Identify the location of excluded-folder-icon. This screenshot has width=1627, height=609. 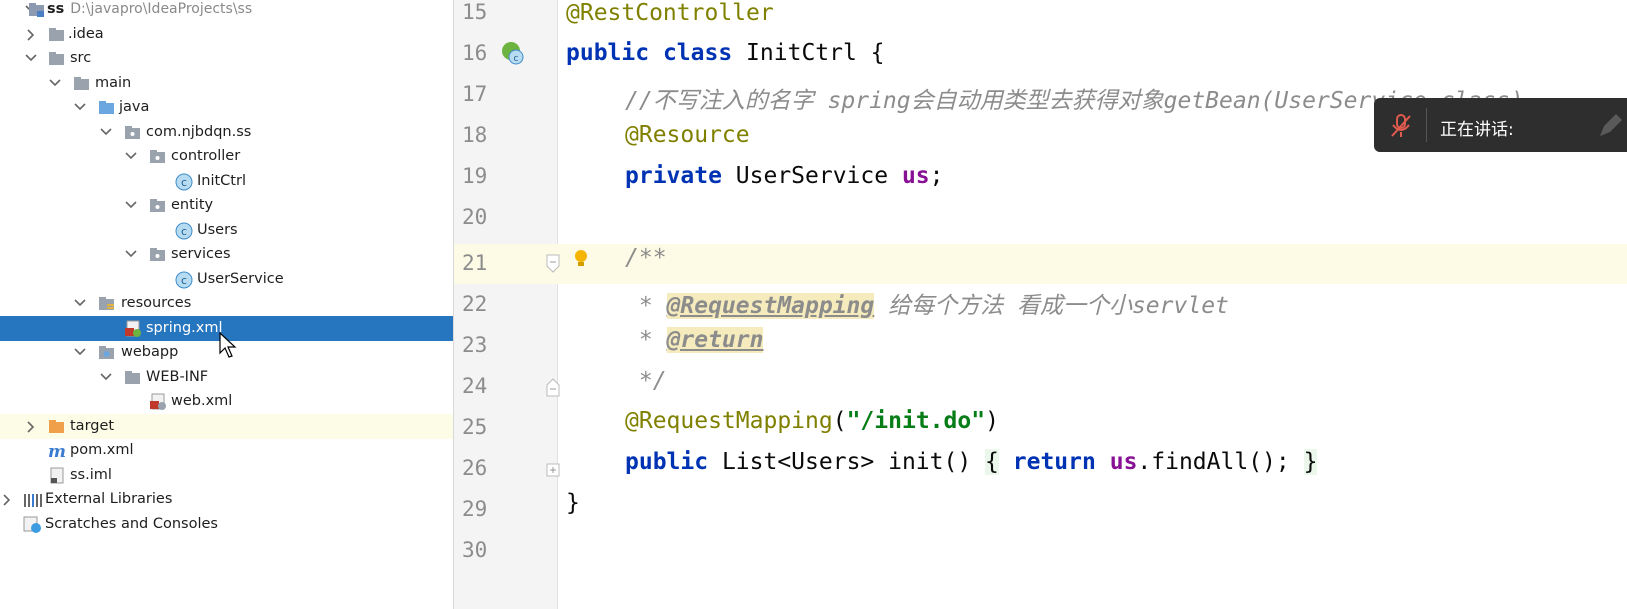
(58, 426).